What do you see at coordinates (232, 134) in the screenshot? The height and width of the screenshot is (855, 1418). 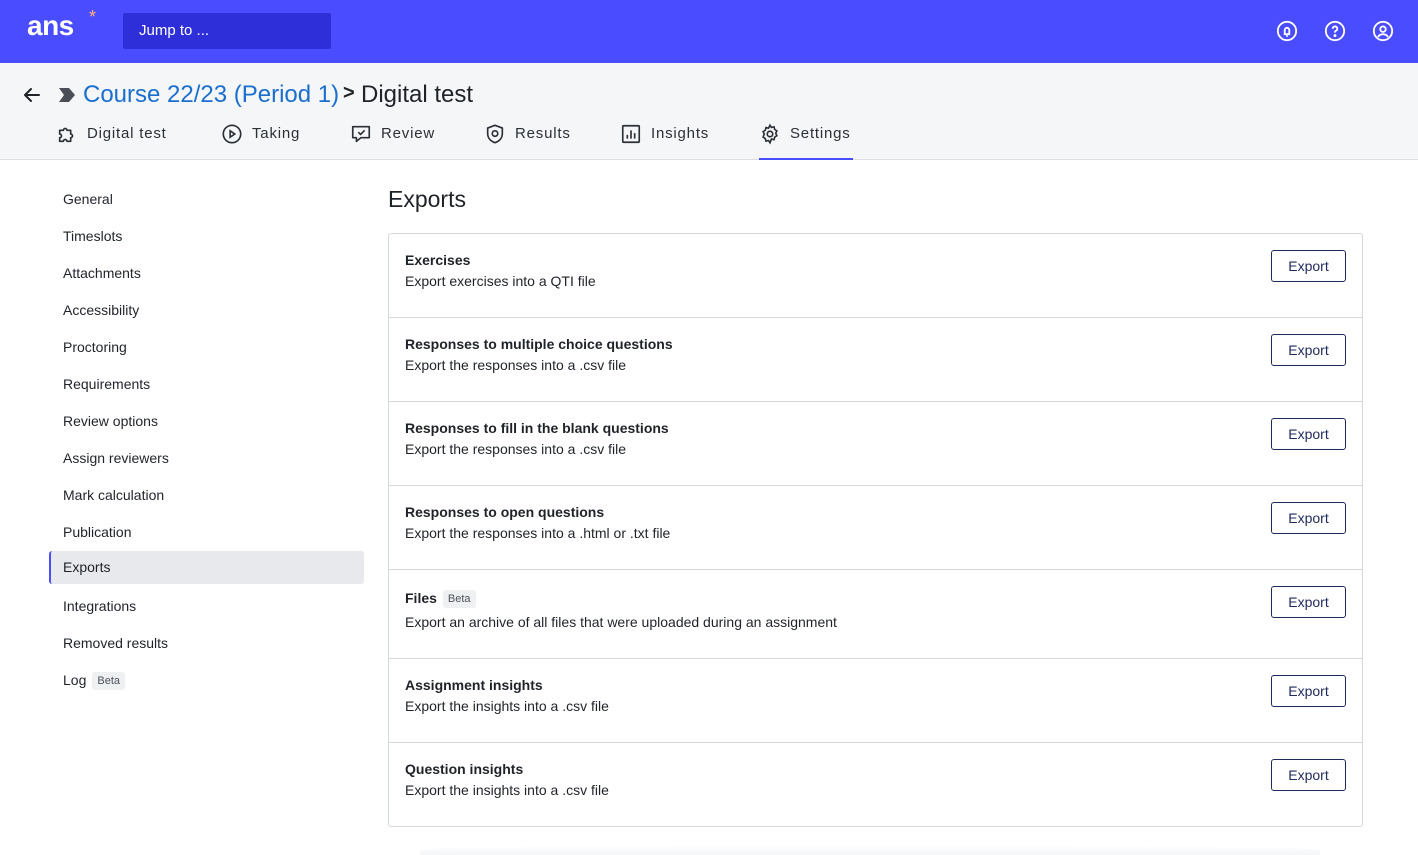 I see `play-icon` at bounding box center [232, 134].